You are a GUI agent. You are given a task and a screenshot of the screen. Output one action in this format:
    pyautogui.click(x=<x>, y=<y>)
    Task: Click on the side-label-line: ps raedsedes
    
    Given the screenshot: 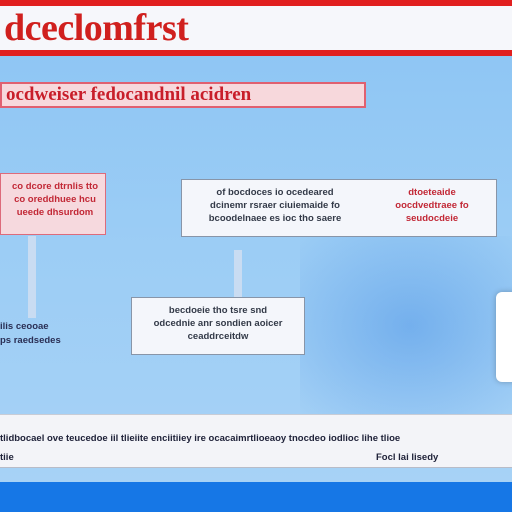 What is the action you would take?
    pyautogui.click(x=30, y=340)
    